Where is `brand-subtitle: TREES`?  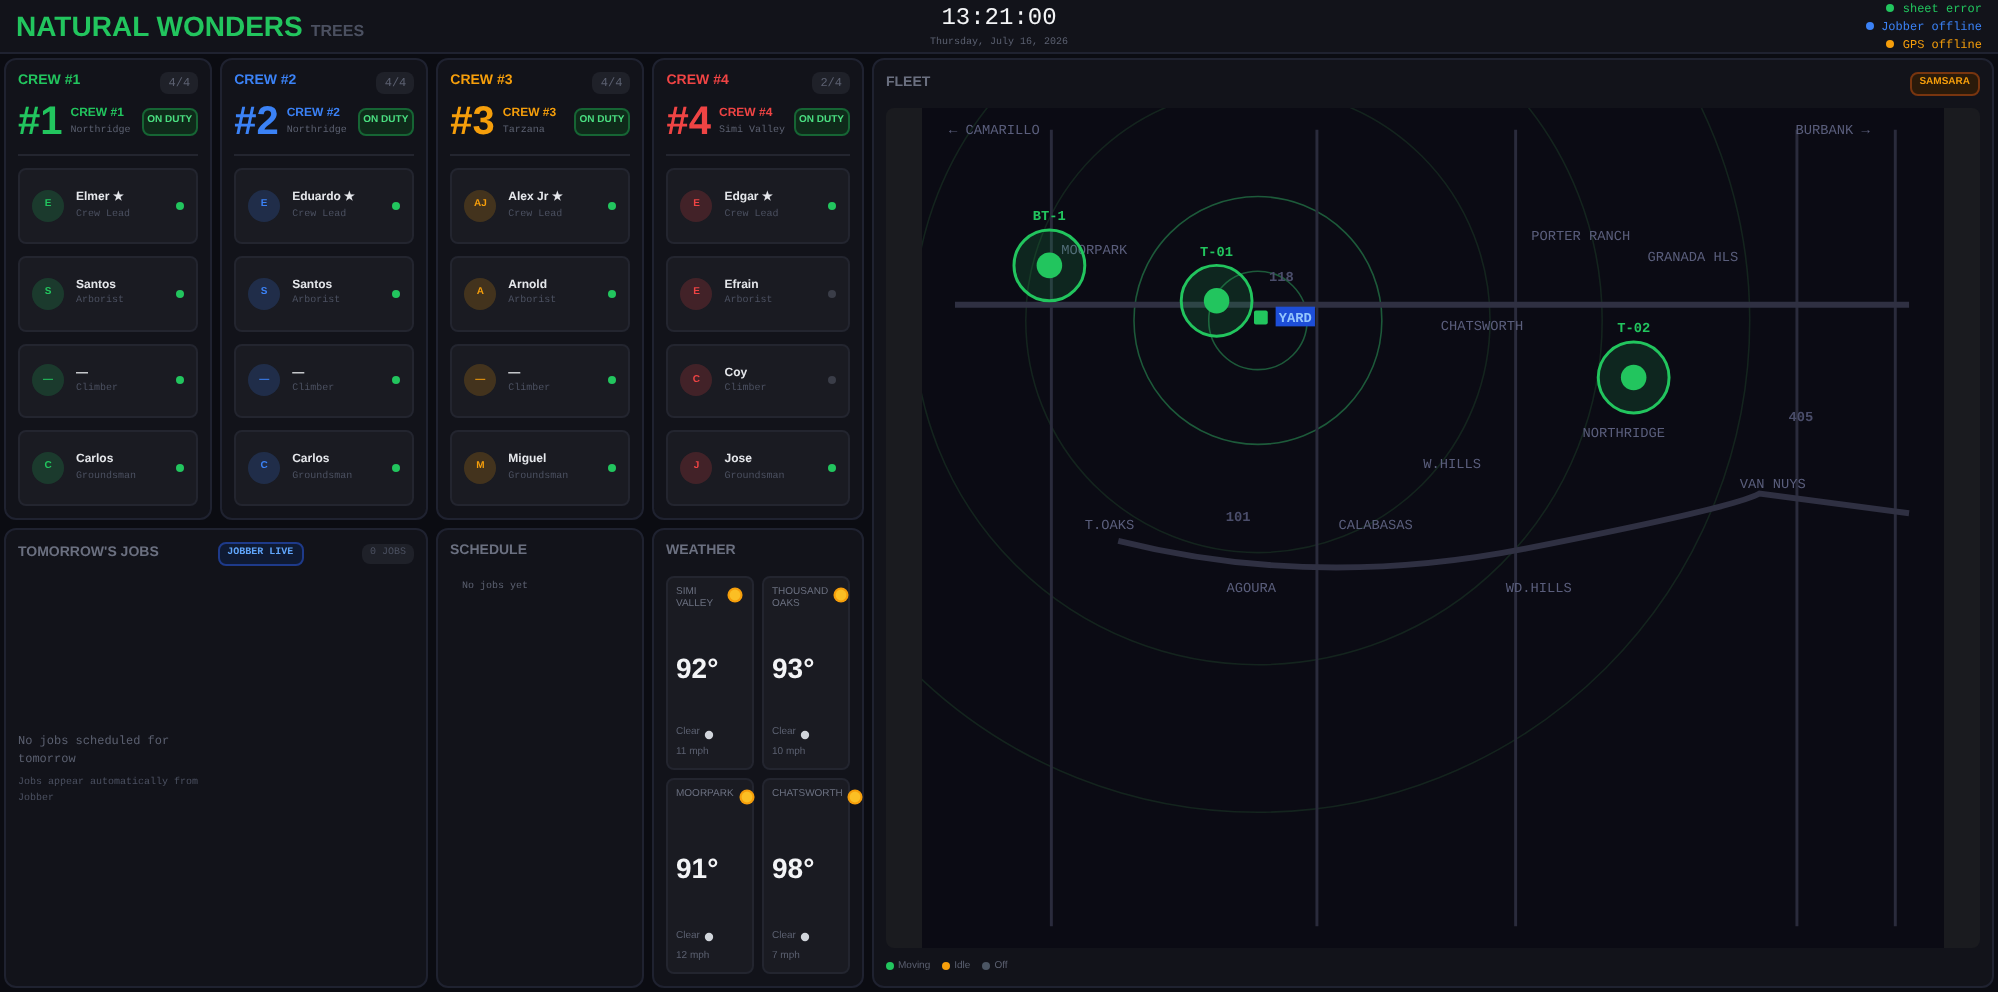
brand-subtitle: TREES is located at coordinates (337, 31).